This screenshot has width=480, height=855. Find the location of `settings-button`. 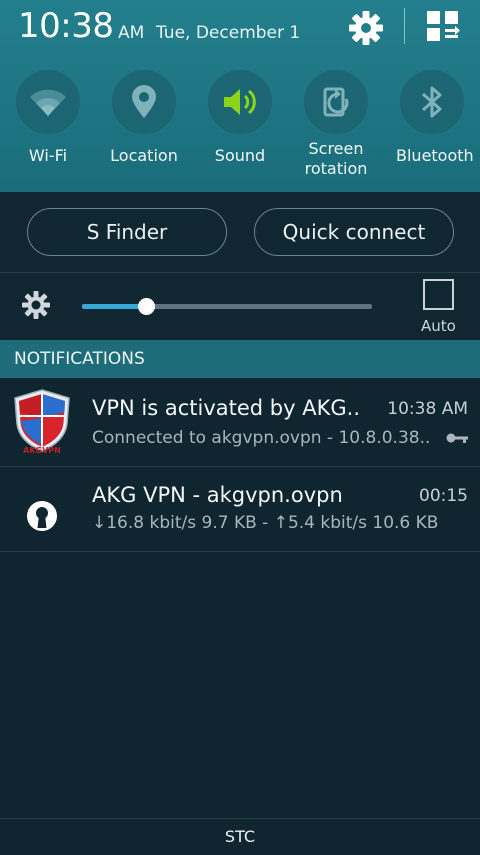

settings-button is located at coordinates (366, 28).